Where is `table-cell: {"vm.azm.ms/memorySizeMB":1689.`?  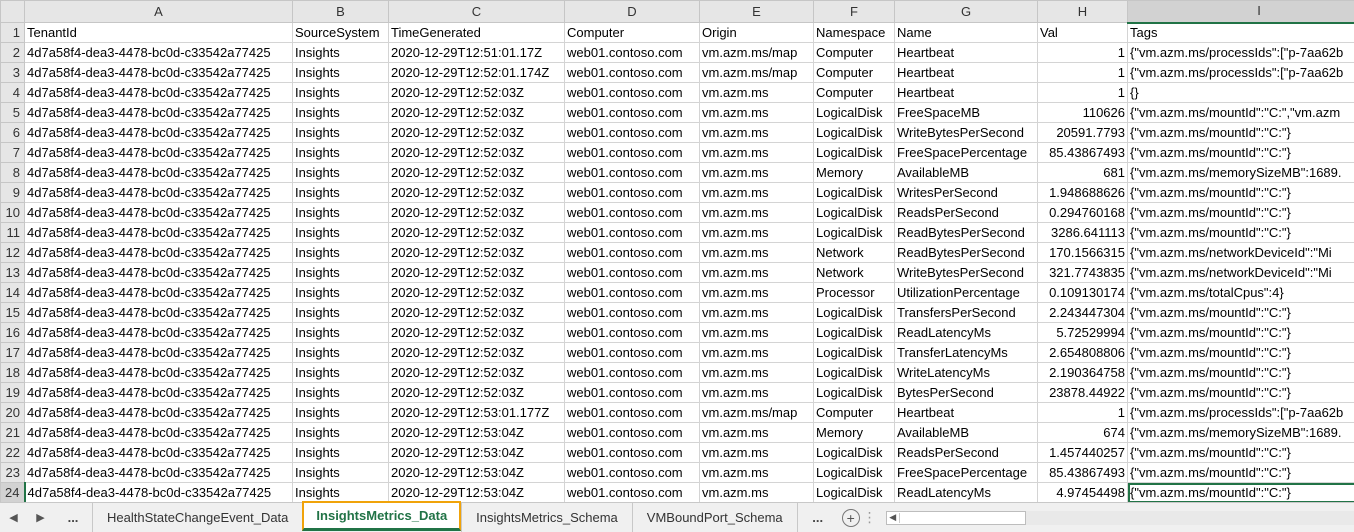 table-cell: {"vm.azm.ms/memorySizeMB":1689. is located at coordinates (1240, 172).